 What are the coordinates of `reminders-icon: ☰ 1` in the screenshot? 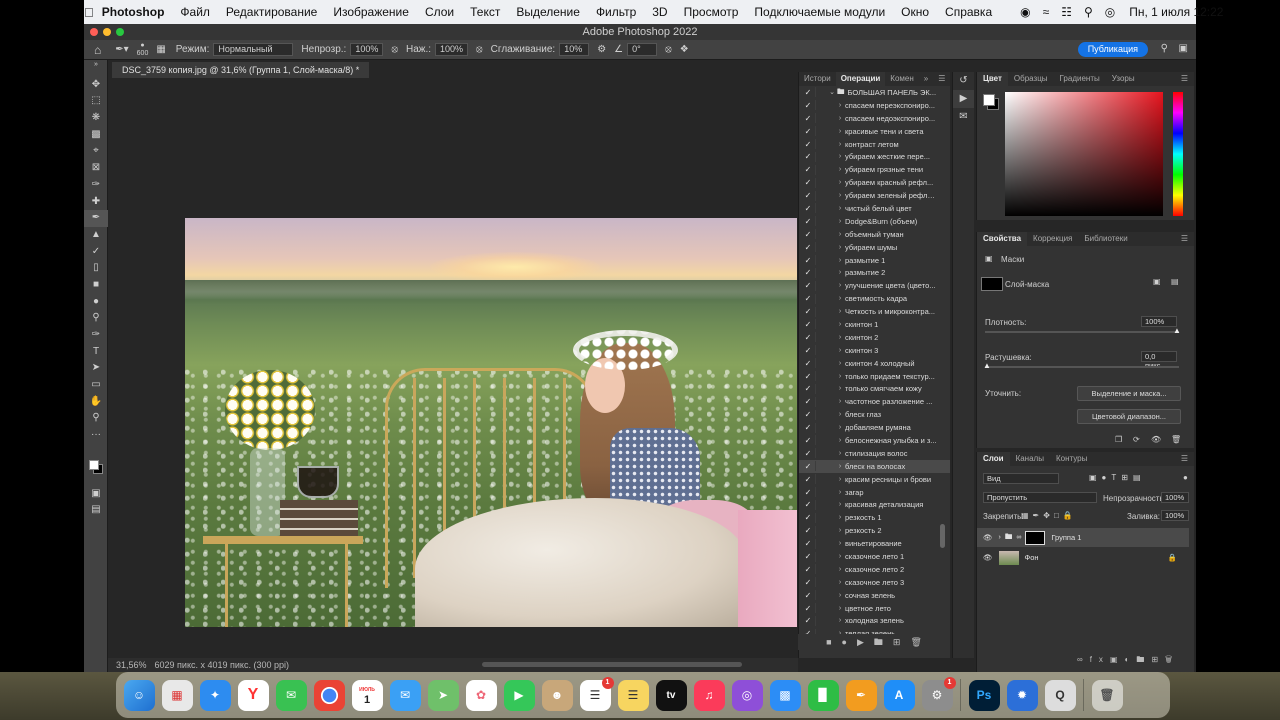 It's located at (596, 693).